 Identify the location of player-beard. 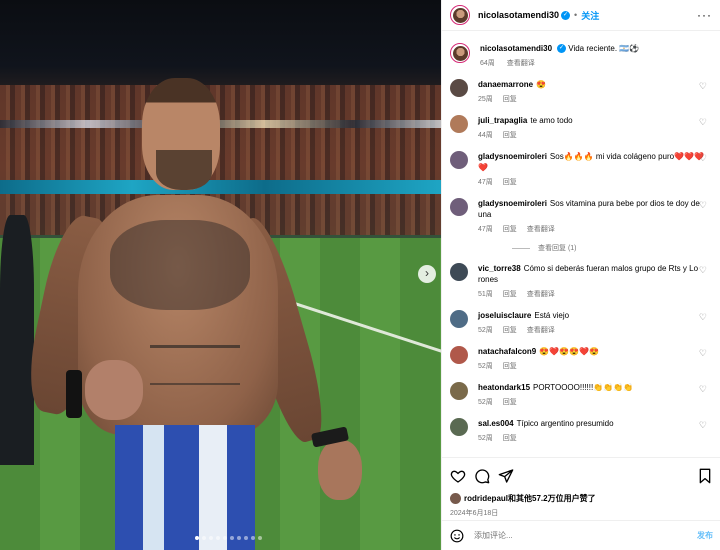
(184, 170).